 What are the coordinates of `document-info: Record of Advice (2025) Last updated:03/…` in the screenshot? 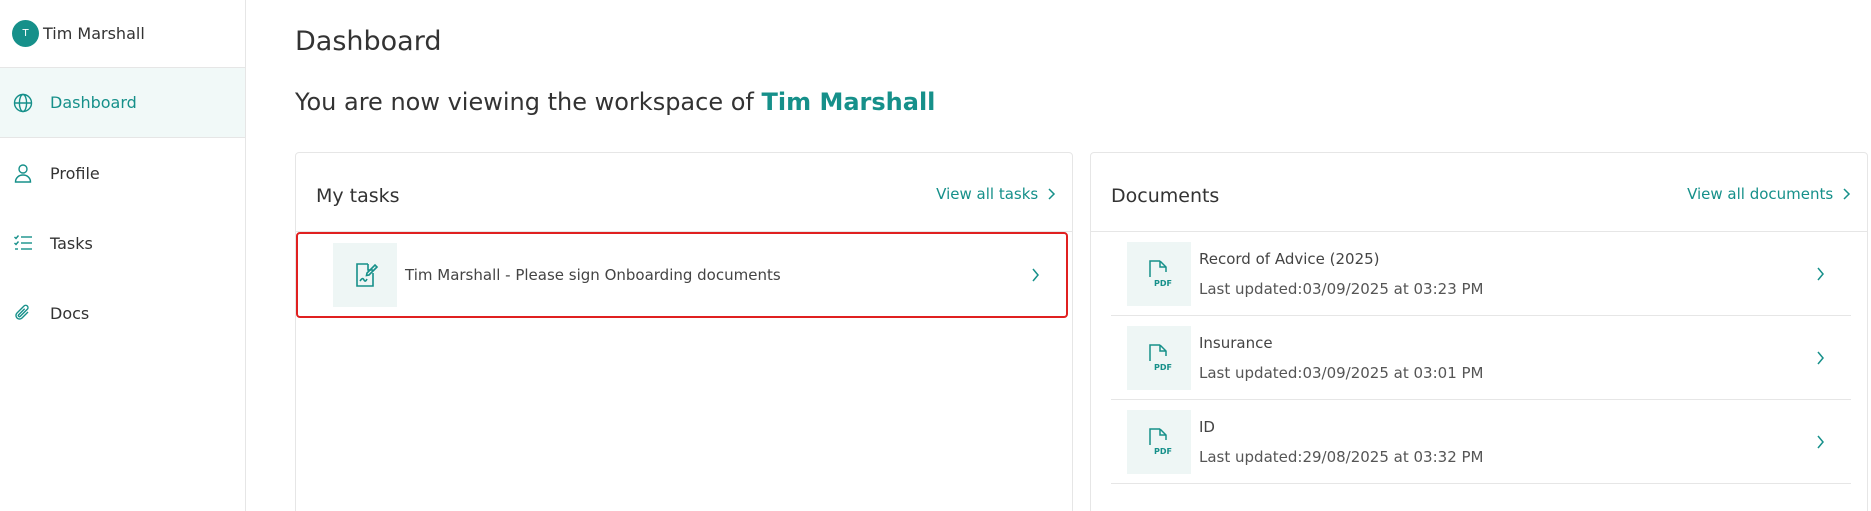 It's located at (1502, 274).